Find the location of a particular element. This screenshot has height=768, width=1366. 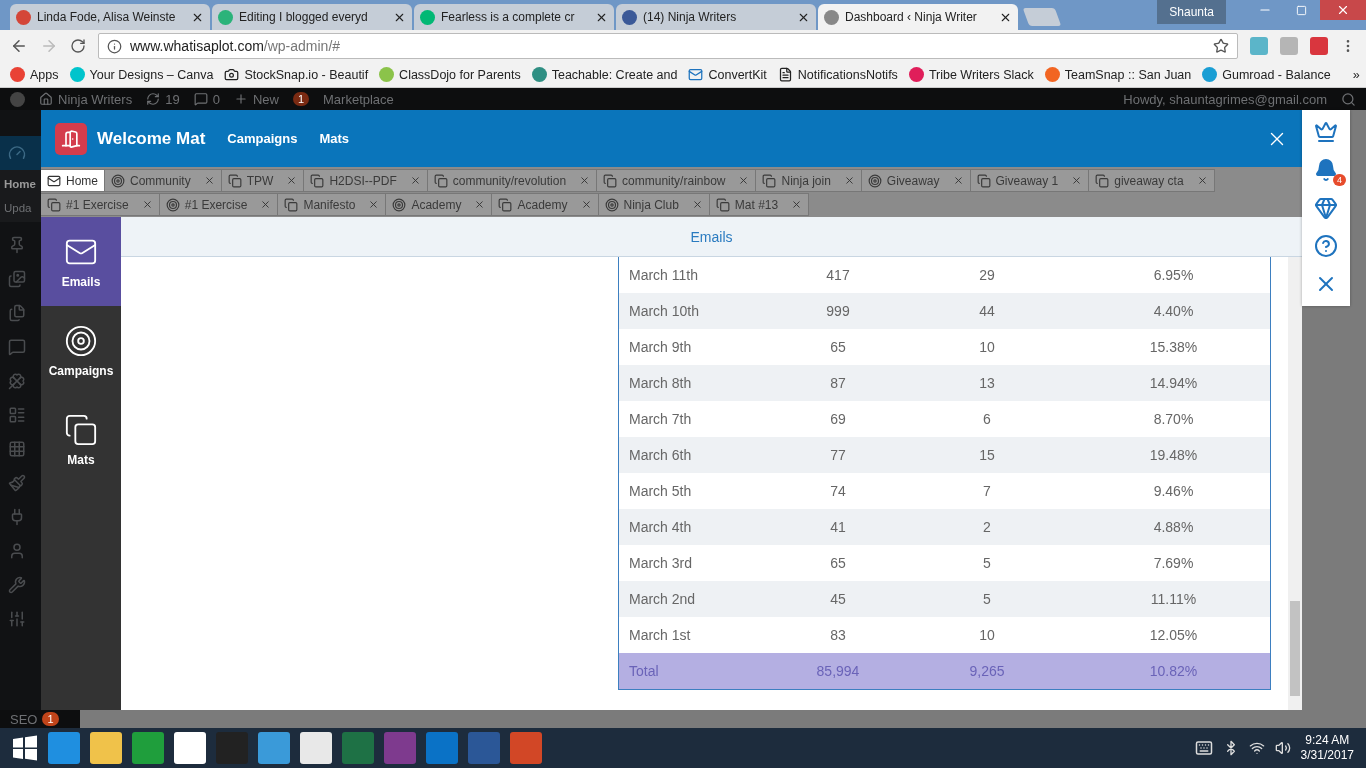

profile-button: Shaunta is located at coordinates (1191, 12).